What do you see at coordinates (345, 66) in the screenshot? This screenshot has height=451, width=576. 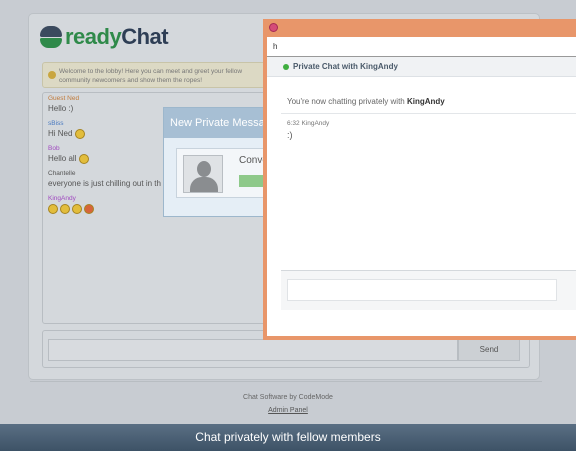 I see `private-chat-title: Private Chat with KingAndy` at bounding box center [345, 66].